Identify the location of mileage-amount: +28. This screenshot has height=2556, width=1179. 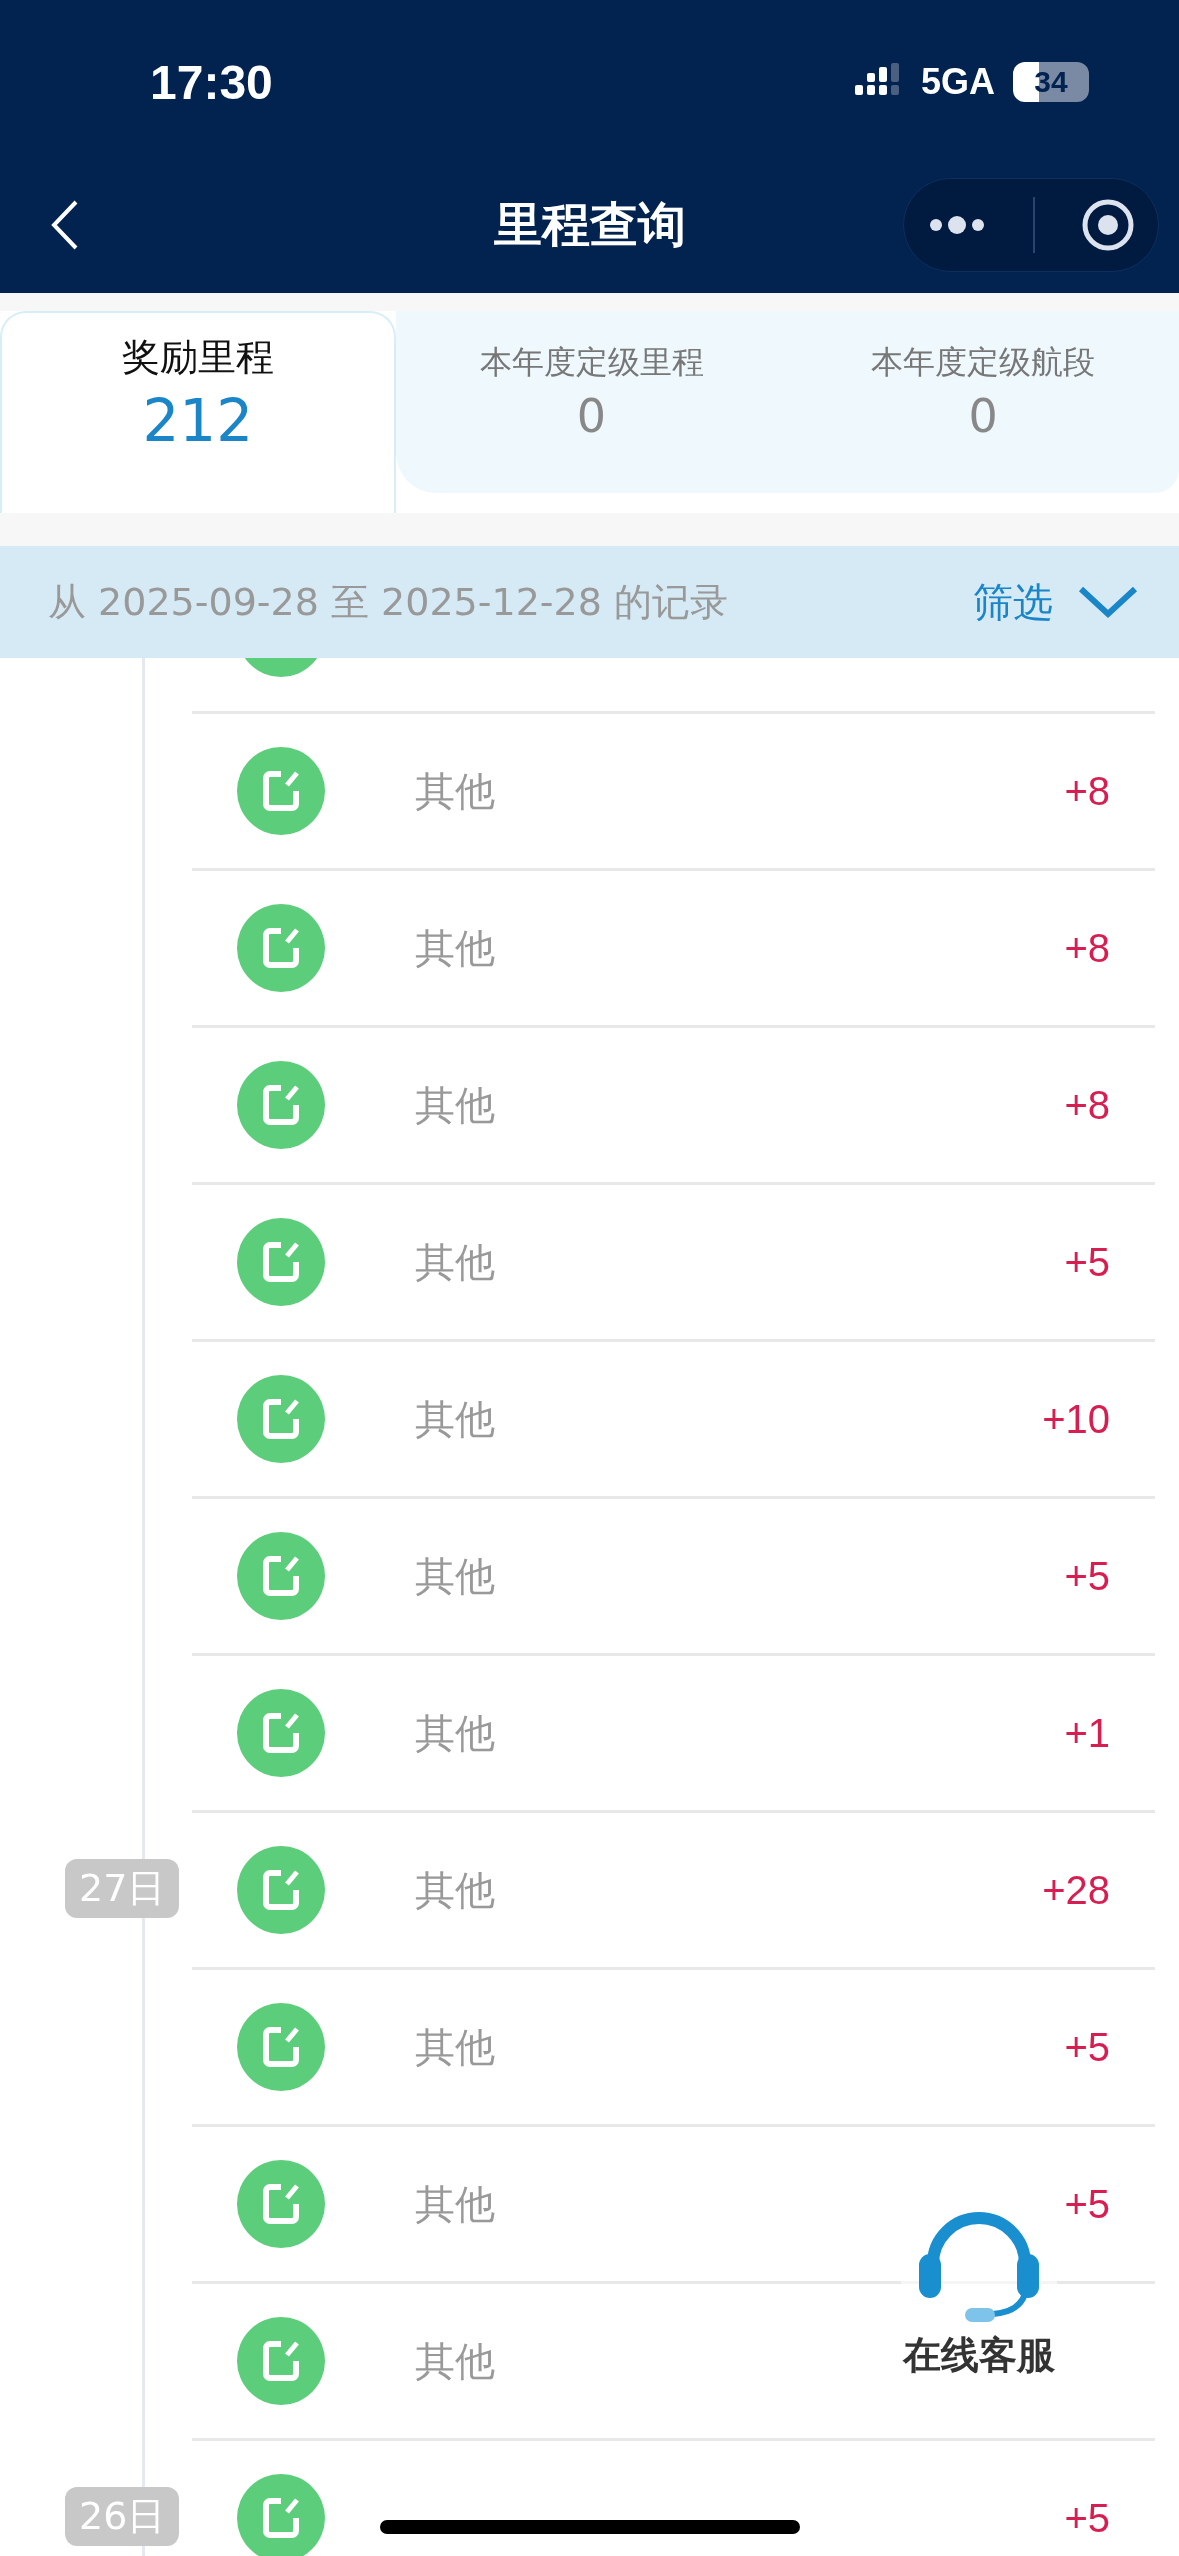
(1076, 1890).